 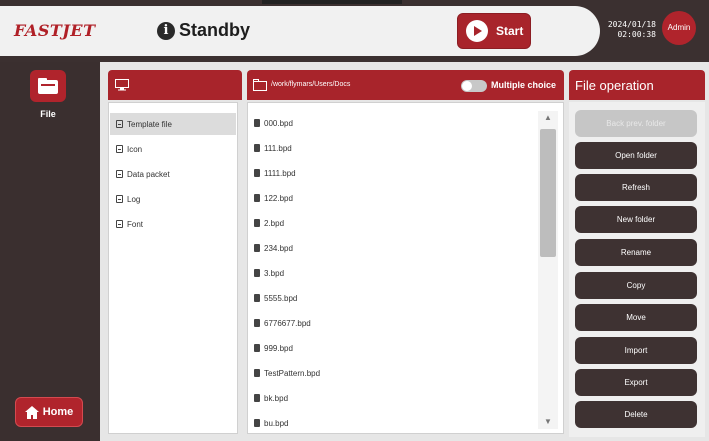 I want to click on file-row: 3.bpd, so click(x=393, y=273).